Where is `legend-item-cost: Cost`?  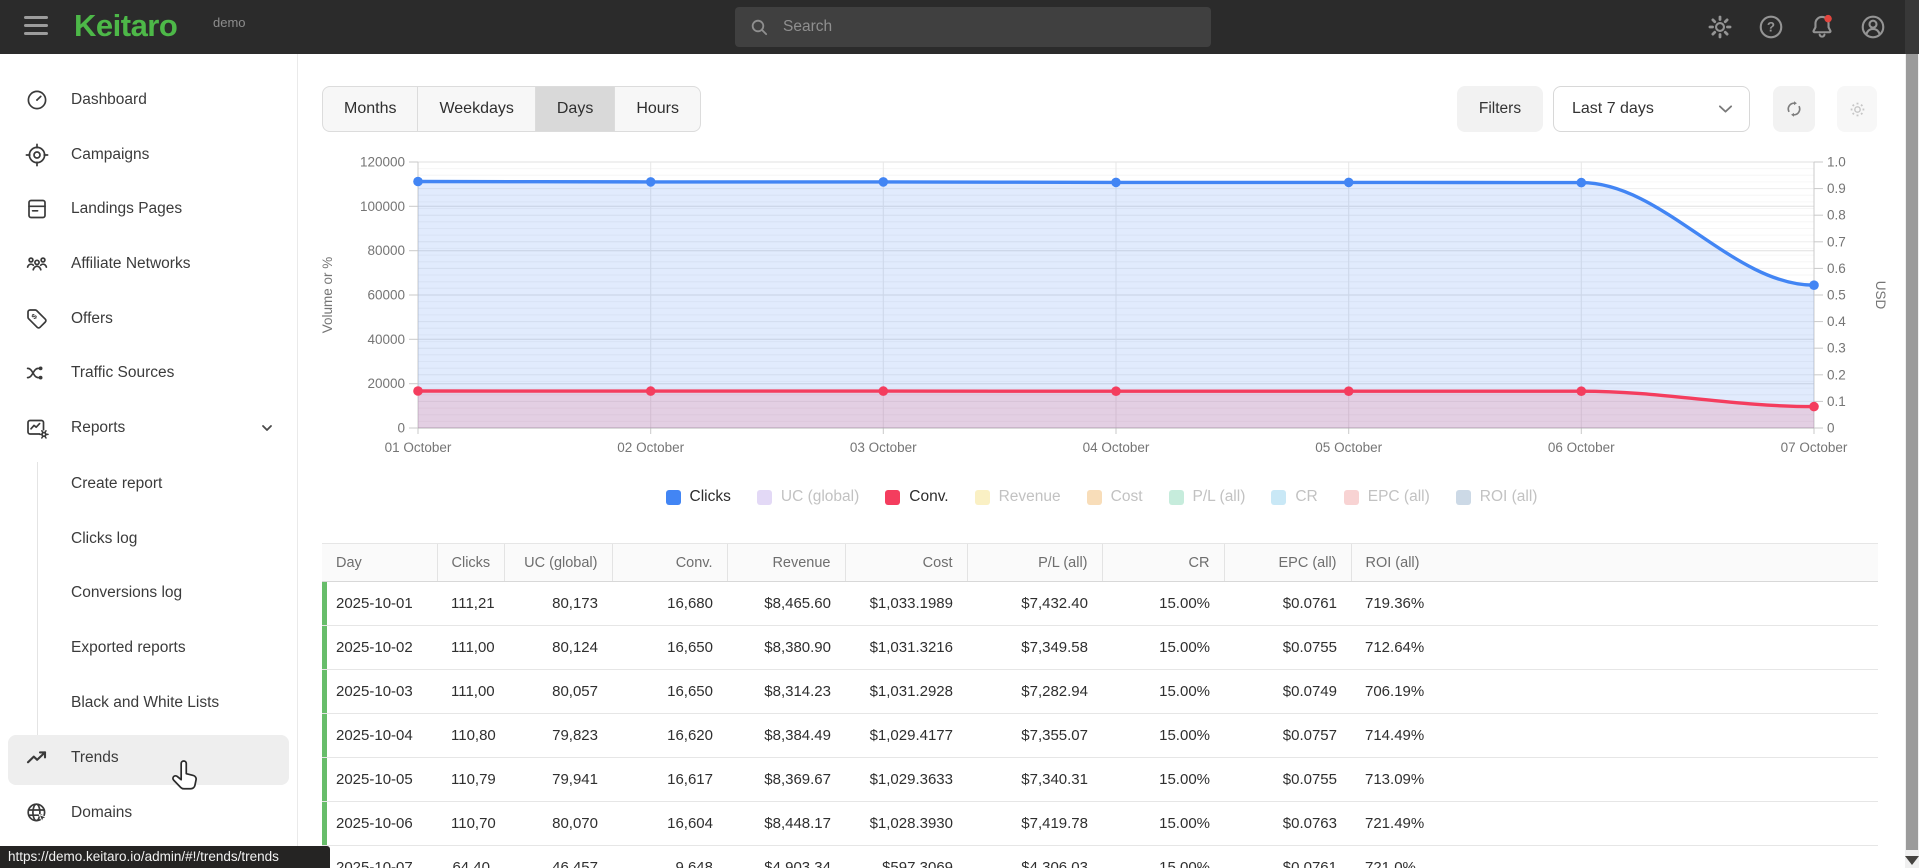
legend-item-cost: Cost is located at coordinates (1114, 497).